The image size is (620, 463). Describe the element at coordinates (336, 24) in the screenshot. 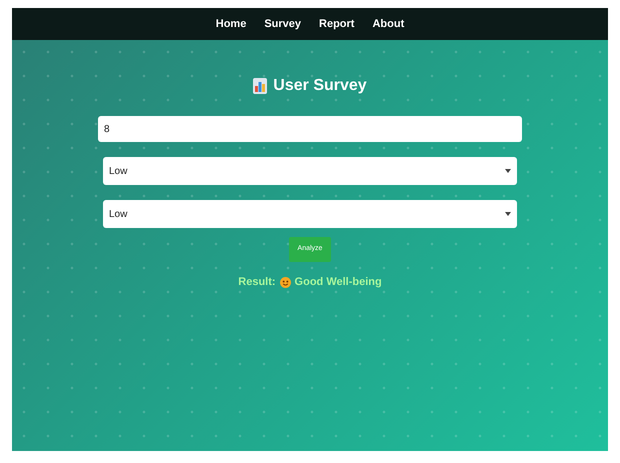

I see `nav-link: Report` at that location.